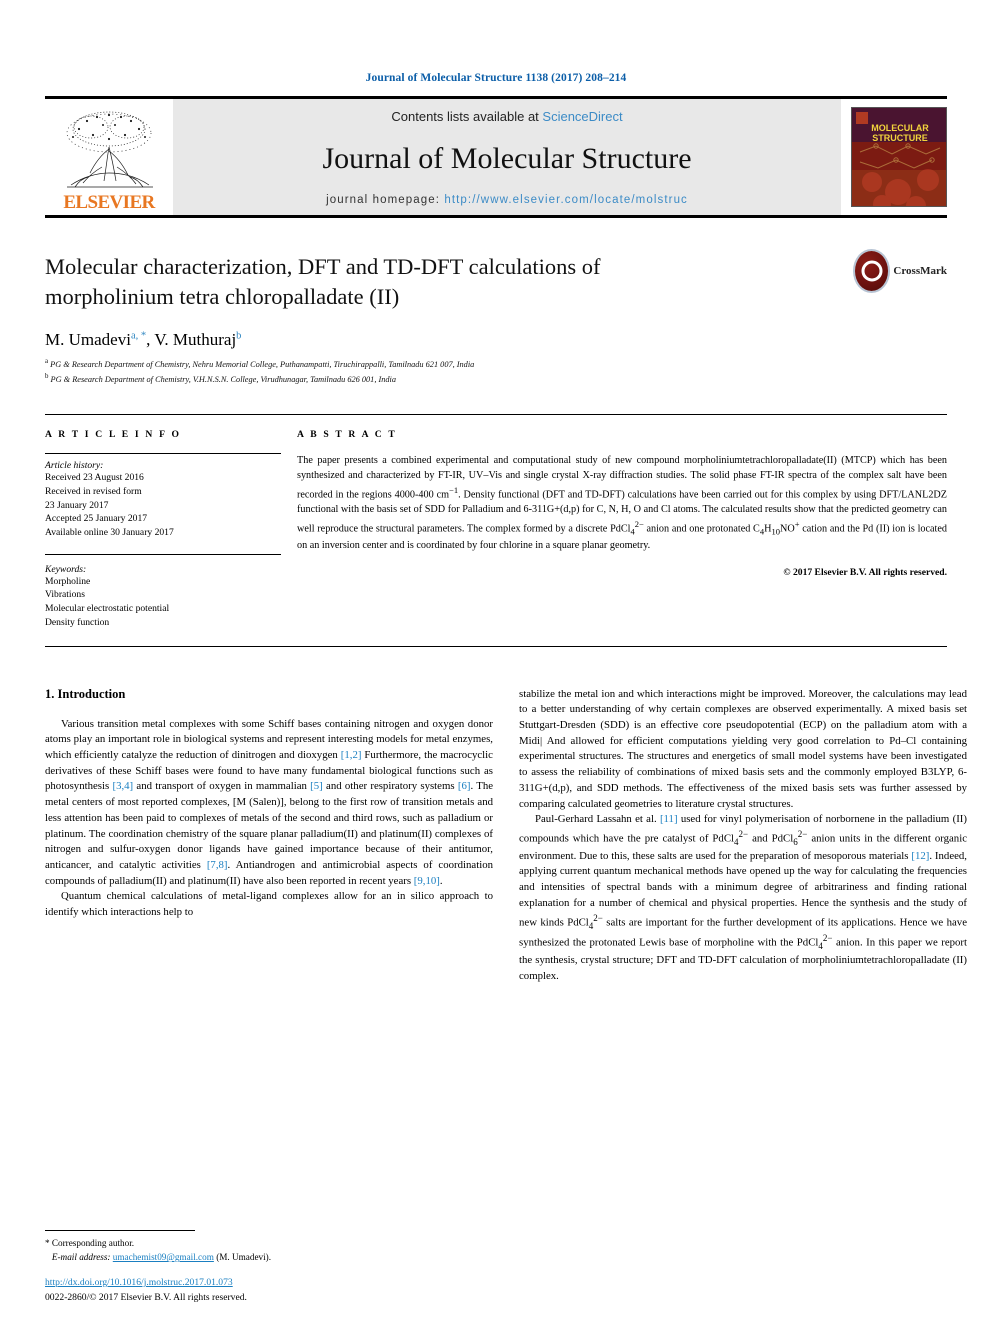 This screenshot has width=992, height=1323. Describe the element at coordinates (163, 1257) in the screenshot. I see `email-link: umachemist09@gmail.com` at that location.